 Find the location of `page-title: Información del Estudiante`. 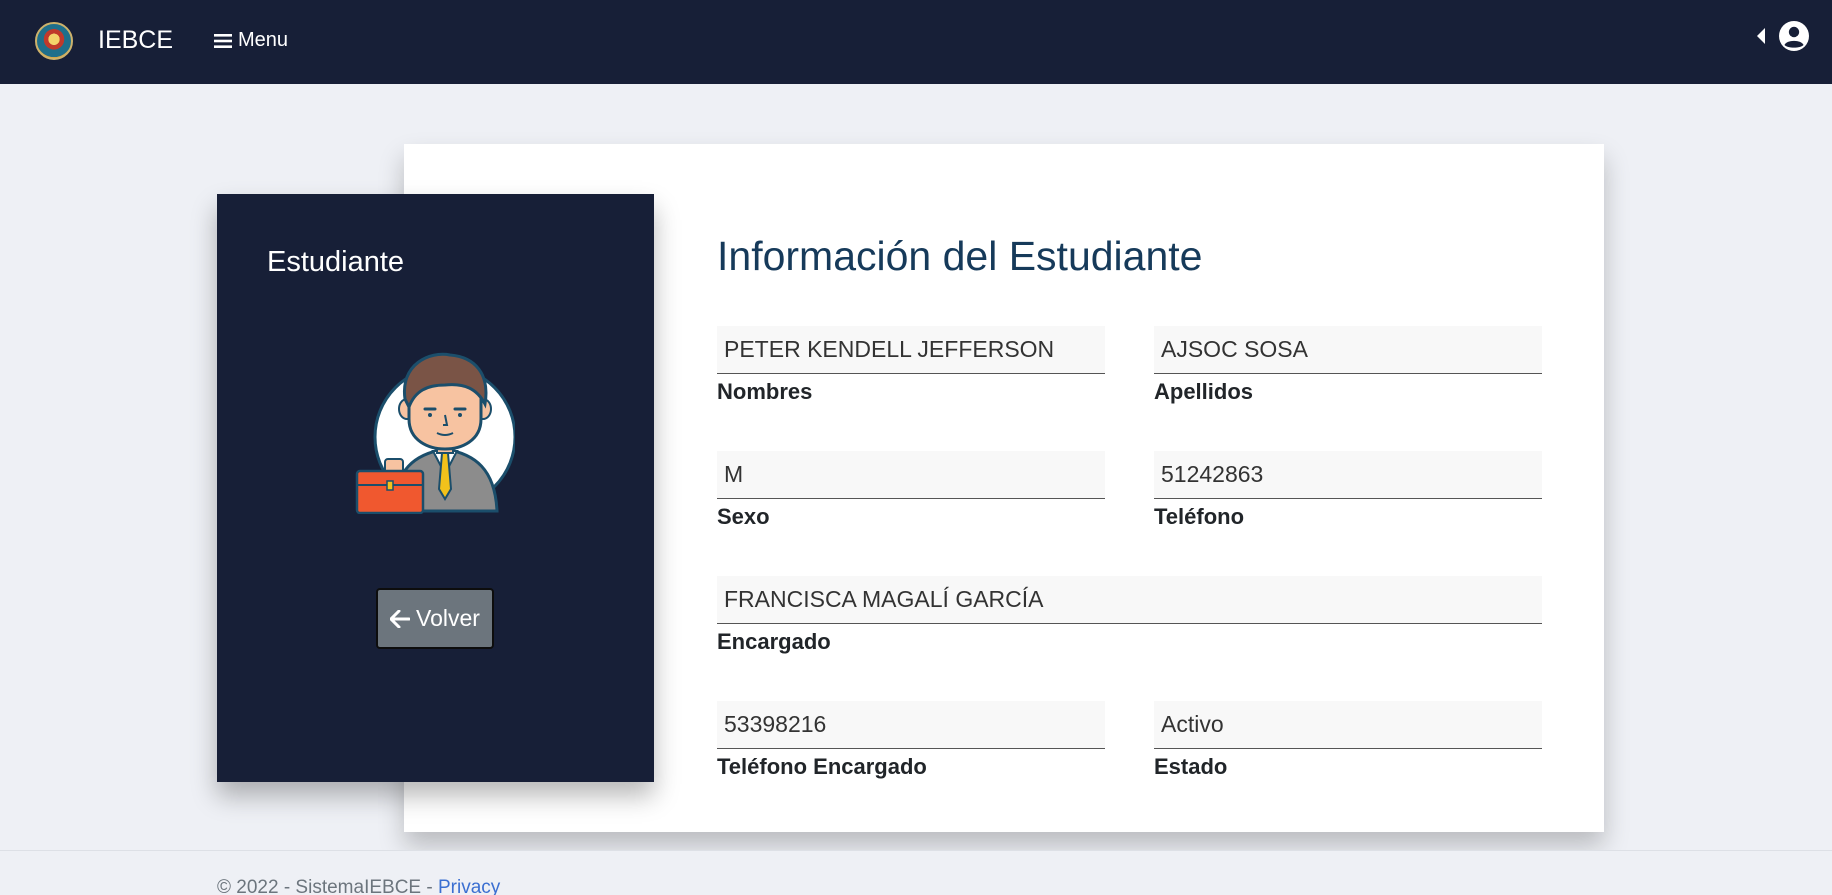

page-title: Información del Estudiante is located at coordinates (960, 256).